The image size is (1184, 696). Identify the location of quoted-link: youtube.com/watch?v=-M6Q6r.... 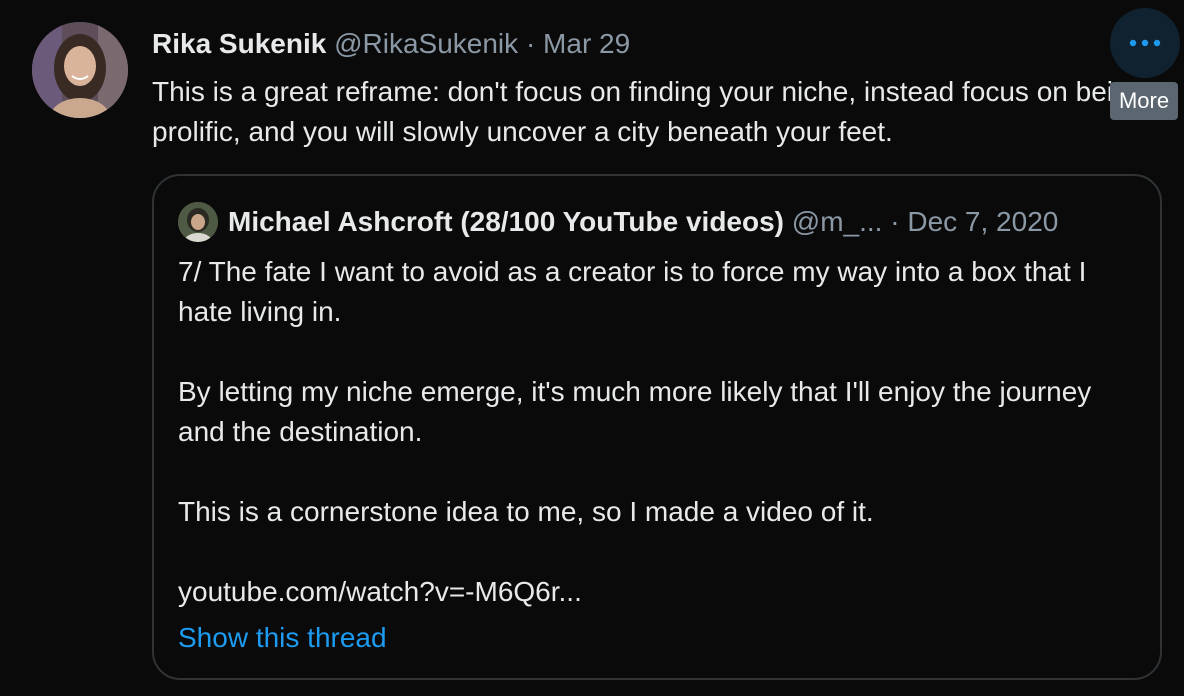
(658, 592).